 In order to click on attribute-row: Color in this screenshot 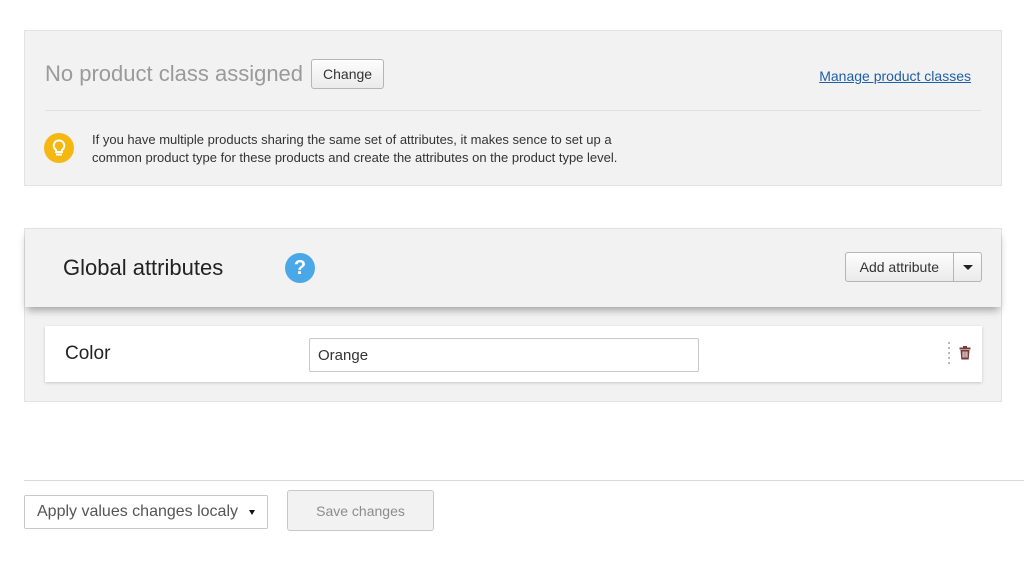, I will do `click(513, 354)`.